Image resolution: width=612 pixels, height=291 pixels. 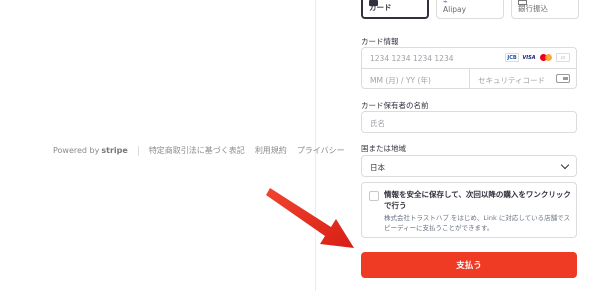 What do you see at coordinates (469, 122) in the screenshot?
I see `cardholder-name-input: 氏名` at bounding box center [469, 122].